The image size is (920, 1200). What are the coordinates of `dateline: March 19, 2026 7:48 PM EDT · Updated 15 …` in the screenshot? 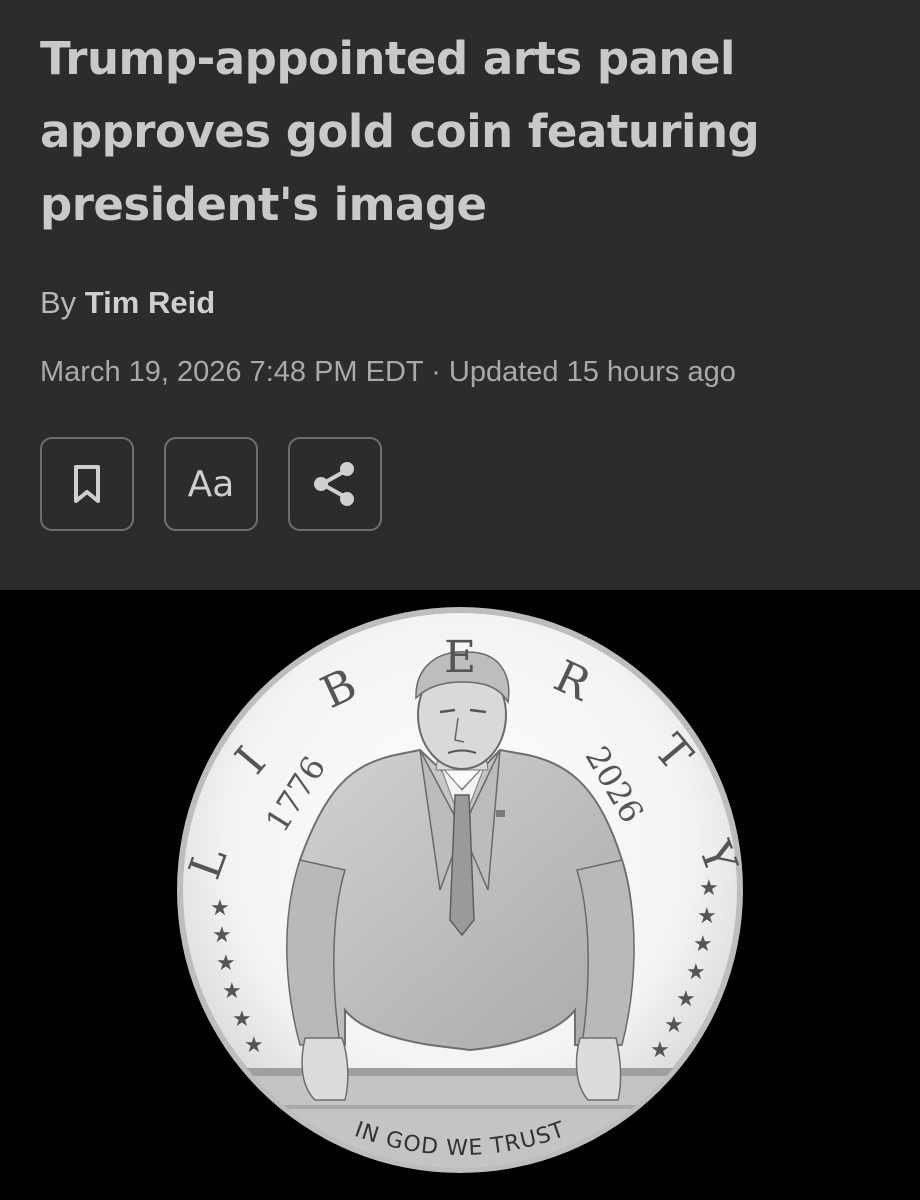 It's located at (388, 372).